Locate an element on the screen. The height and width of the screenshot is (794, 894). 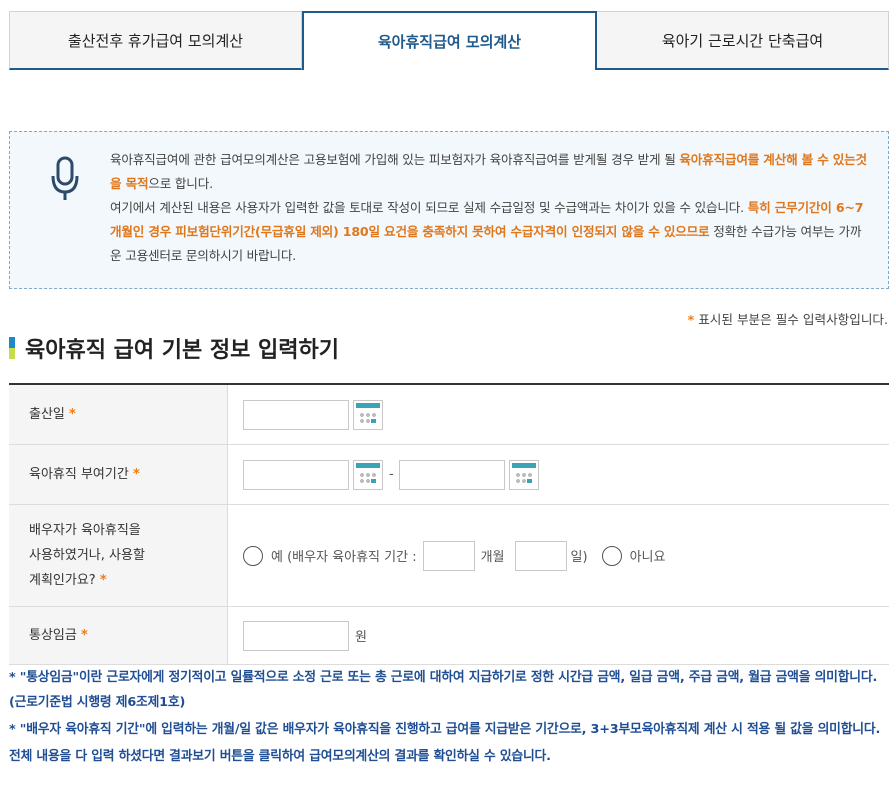
leave-end-input is located at coordinates (451, 474).